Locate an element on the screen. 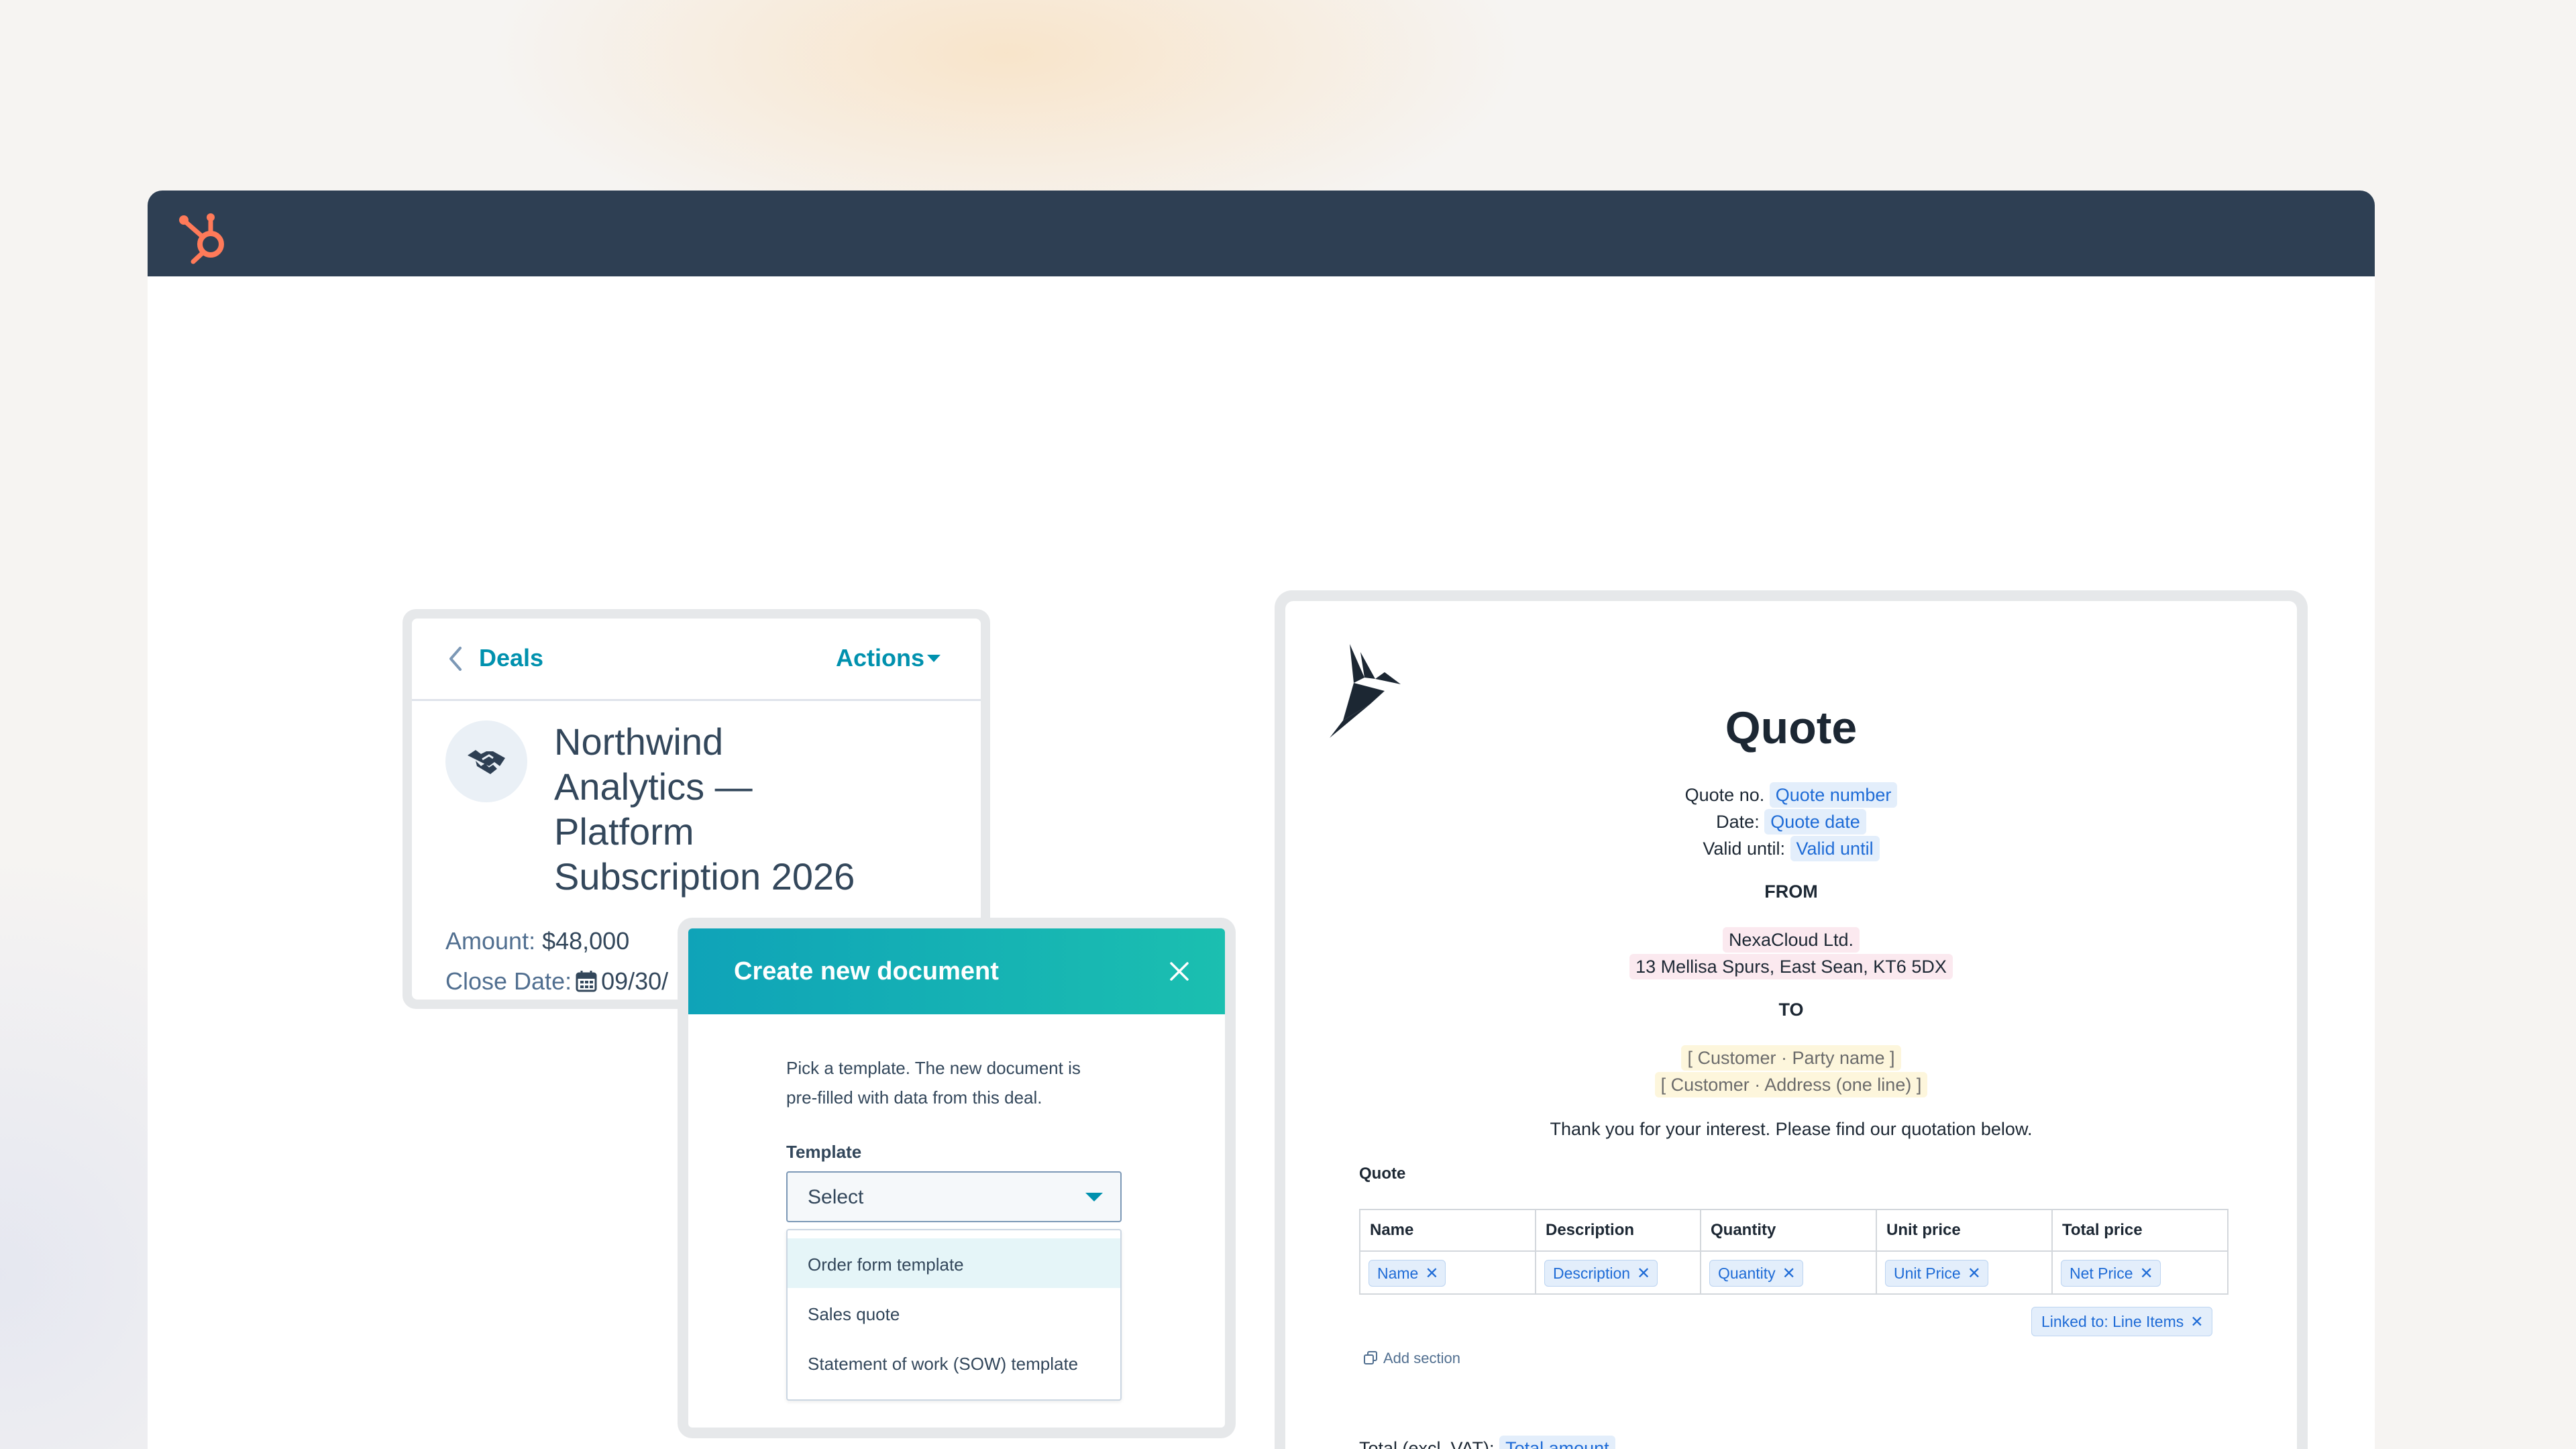  dropdown-option-order-form: Order form template is located at coordinates (954, 1263).